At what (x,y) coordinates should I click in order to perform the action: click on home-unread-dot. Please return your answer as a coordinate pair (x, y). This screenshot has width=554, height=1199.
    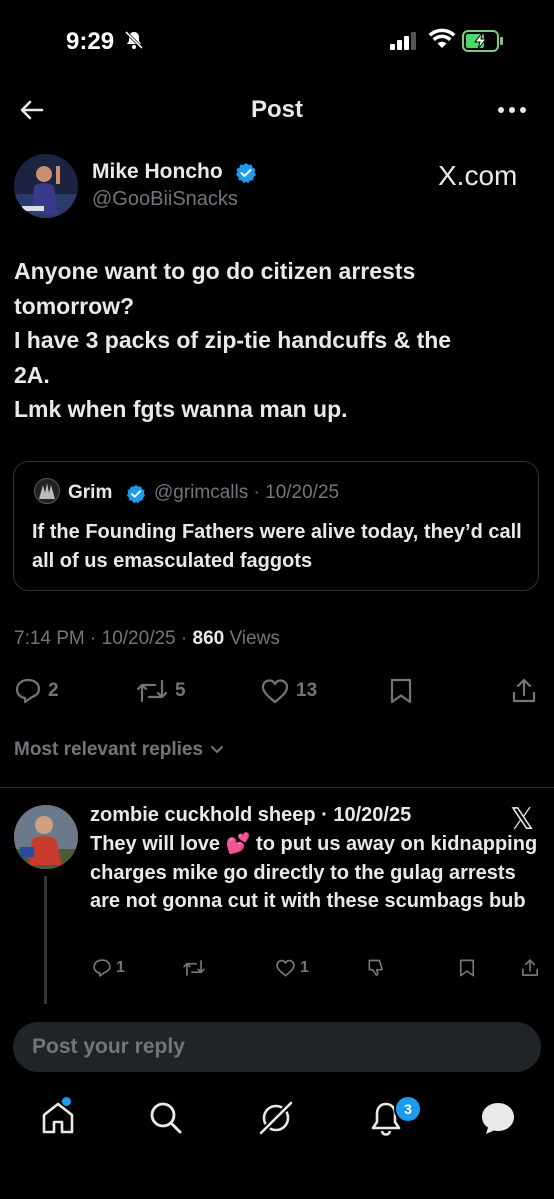
    Looking at the image, I should click on (66, 1101).